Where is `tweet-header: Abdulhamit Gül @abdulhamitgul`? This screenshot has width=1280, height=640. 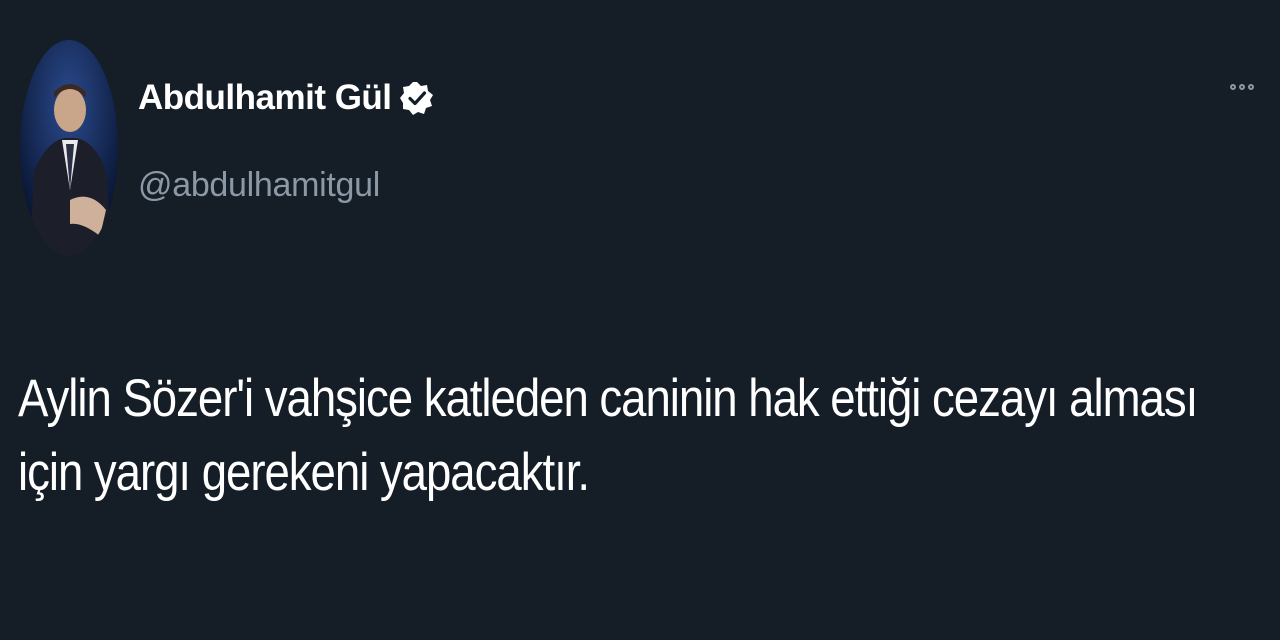 tweet-header: Abdulhamit Gül @abdulhamitgul is located at coordinates (227, 148).